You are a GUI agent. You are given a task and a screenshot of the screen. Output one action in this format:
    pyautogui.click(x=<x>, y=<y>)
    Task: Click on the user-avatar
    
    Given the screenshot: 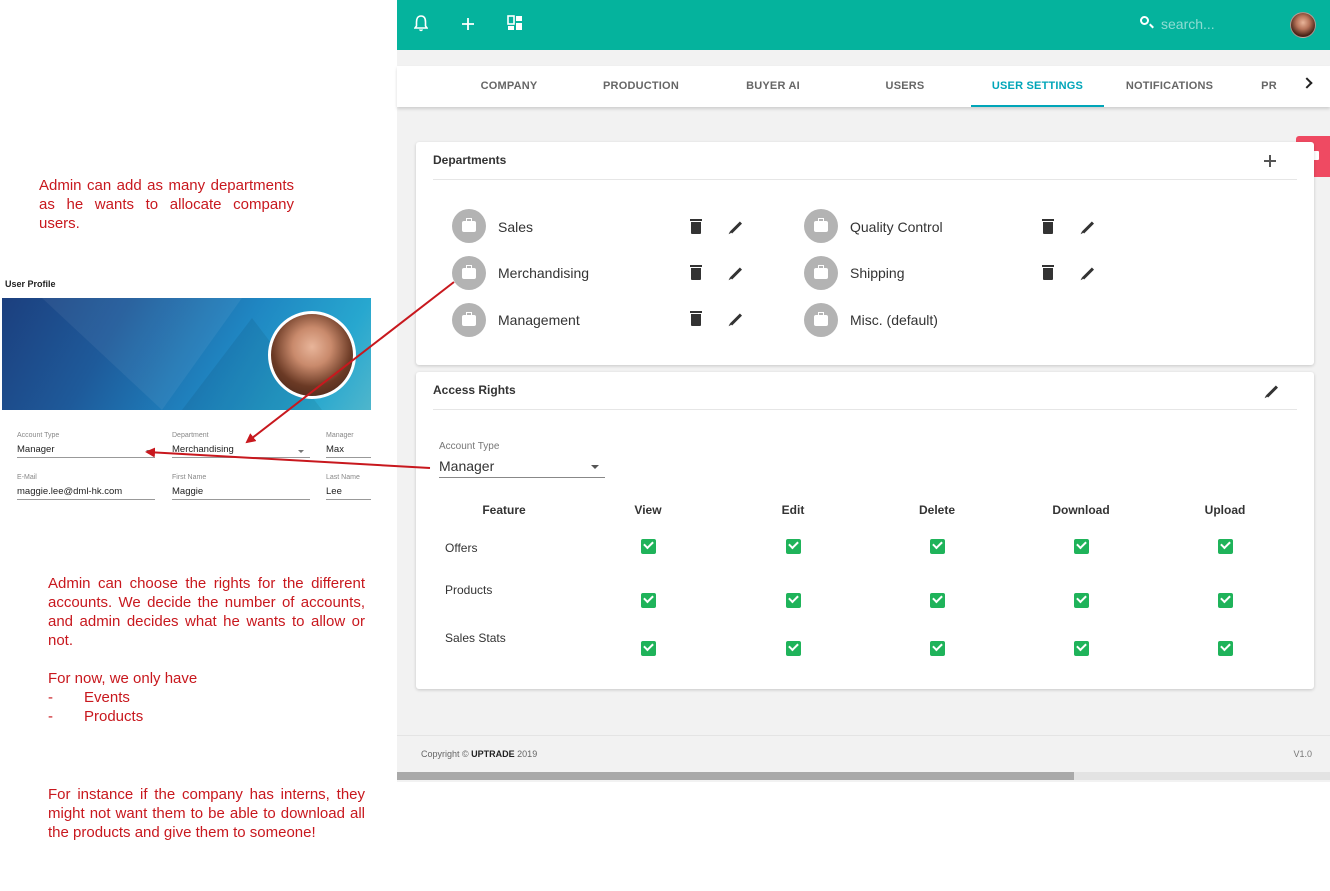 What is the action you would take?
    pyautogui.click(x=1303, y=25)
    